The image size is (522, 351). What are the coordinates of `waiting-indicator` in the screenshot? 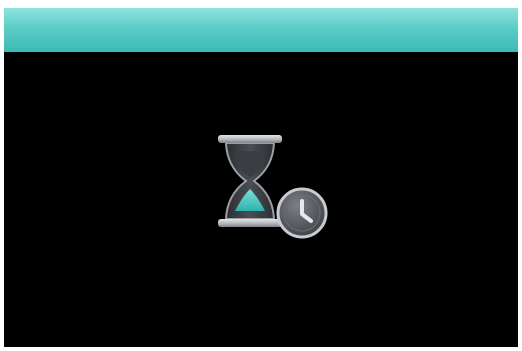 It's located at (271, 186).